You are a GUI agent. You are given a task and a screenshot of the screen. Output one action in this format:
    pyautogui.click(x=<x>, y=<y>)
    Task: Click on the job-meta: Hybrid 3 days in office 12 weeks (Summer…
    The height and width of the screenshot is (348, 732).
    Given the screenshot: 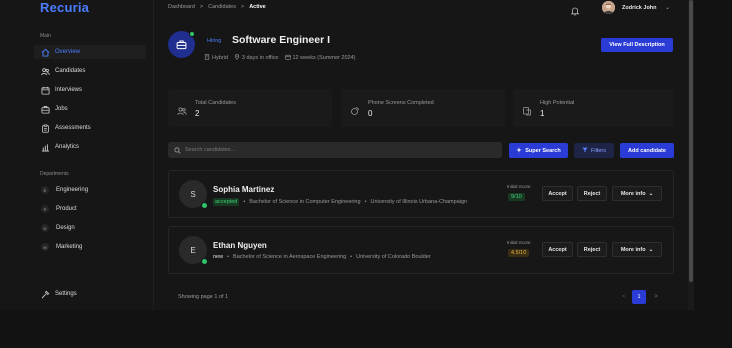 What is the action you would take?
    pyautogui.click(x=279, y=58)
    